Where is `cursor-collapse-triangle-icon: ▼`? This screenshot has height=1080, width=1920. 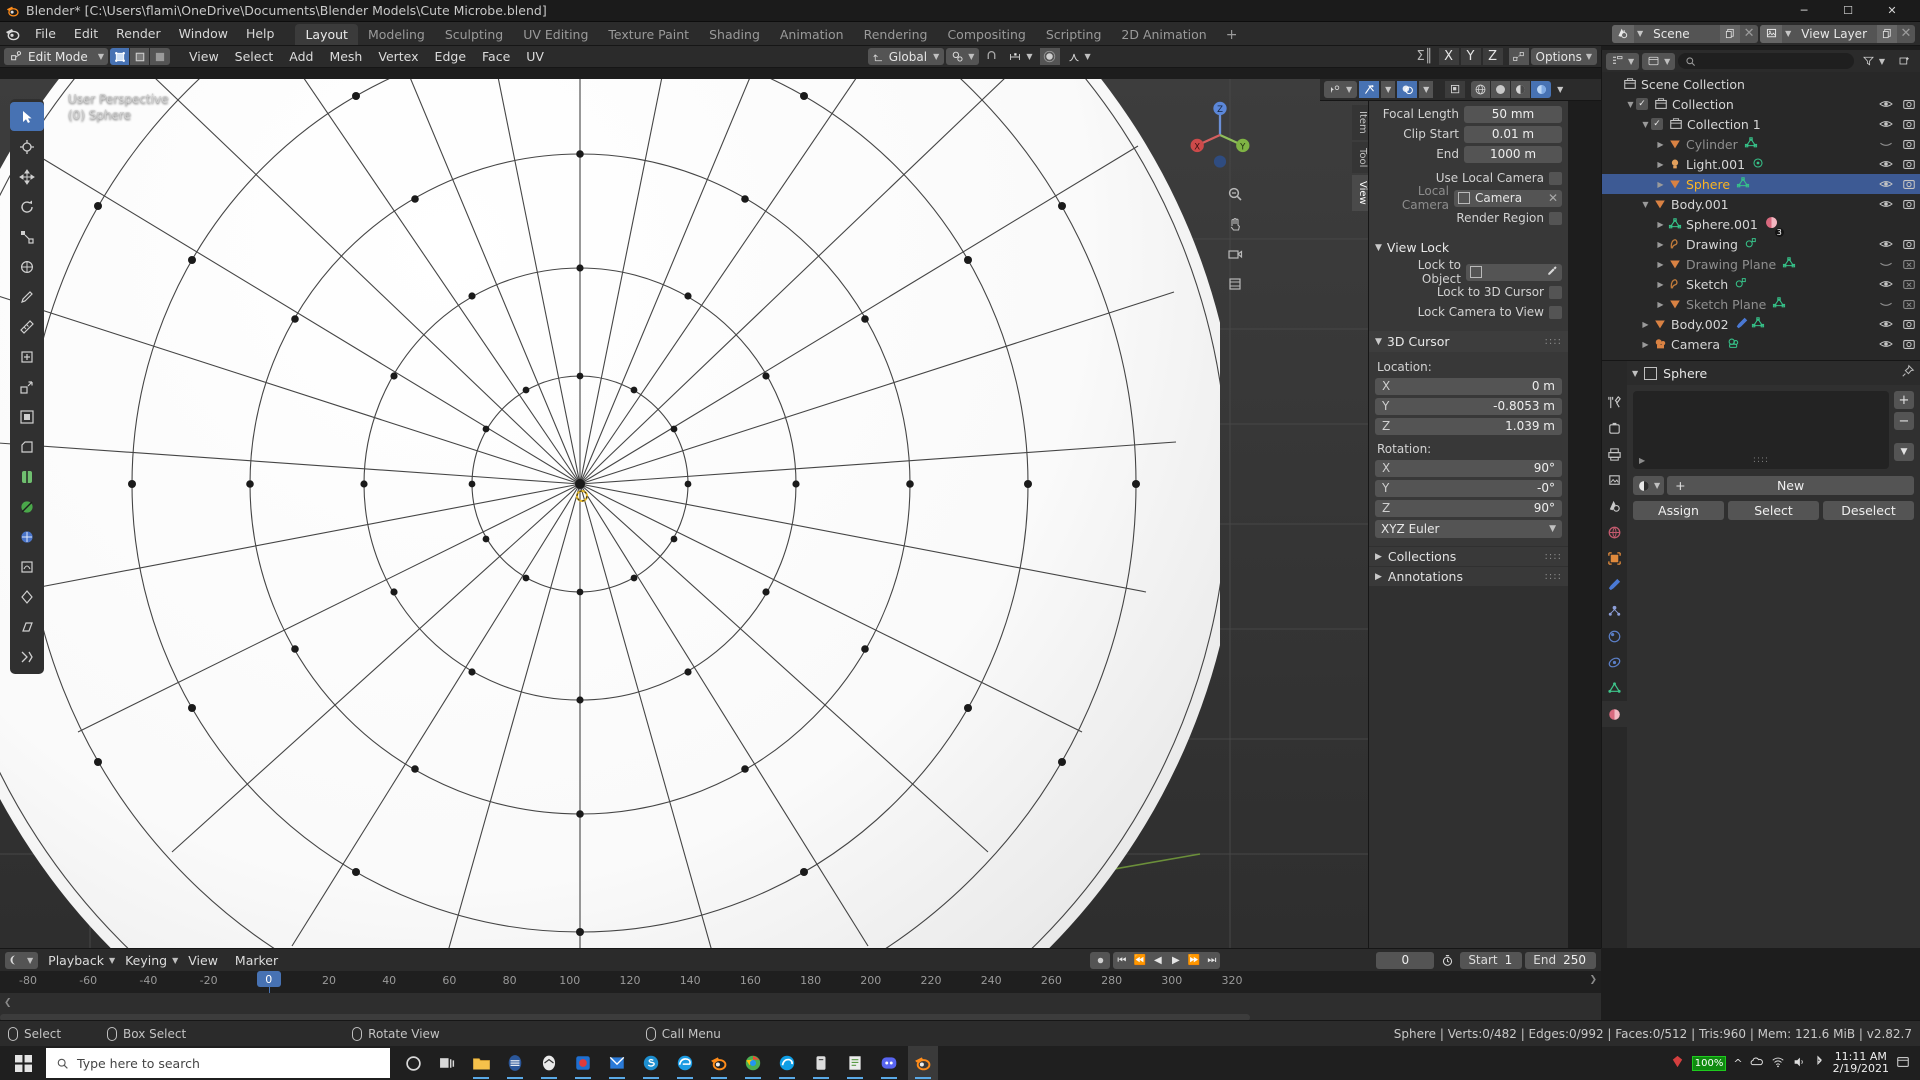 cursor-collapse-triangle-icon: ▼ is located at coordinates (1378, 342).